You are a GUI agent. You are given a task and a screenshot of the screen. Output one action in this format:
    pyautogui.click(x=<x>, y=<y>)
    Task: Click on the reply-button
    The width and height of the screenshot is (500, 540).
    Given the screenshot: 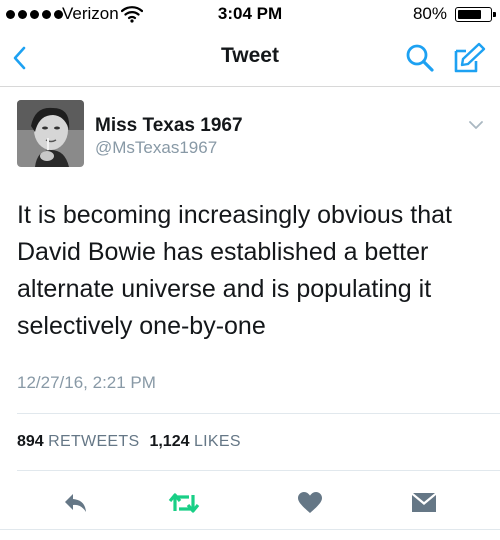 What is the action you would take?
    pyautogui.click(x=76, y=503)
    